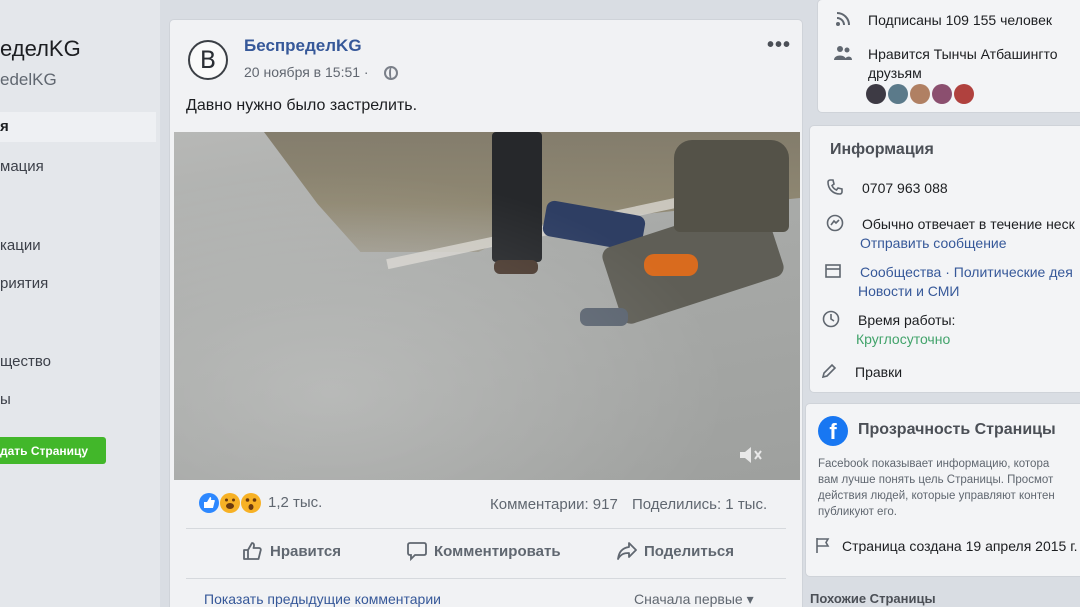 This screenshot has height=607, width=1080. What do you see at coordinates (306, 72) in the screenshot?
I see `post-date: 20 ноября в 15:51 ·` at bounding box center [306, 72].